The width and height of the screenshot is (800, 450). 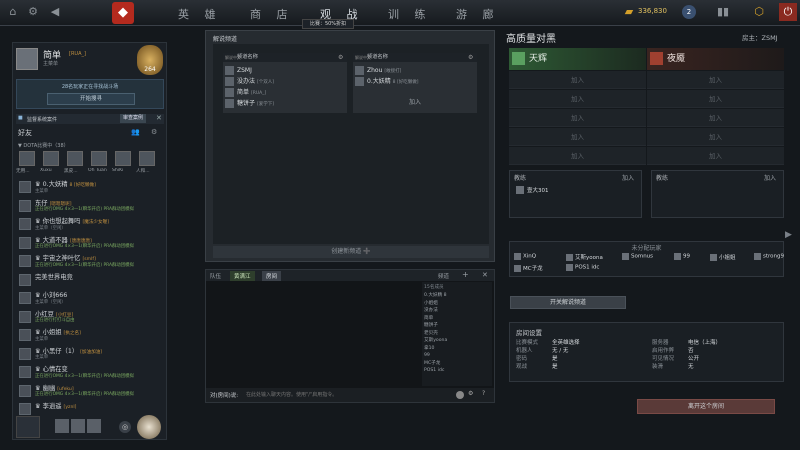 I want to click on chat-icon, so click(x=62, y=426).